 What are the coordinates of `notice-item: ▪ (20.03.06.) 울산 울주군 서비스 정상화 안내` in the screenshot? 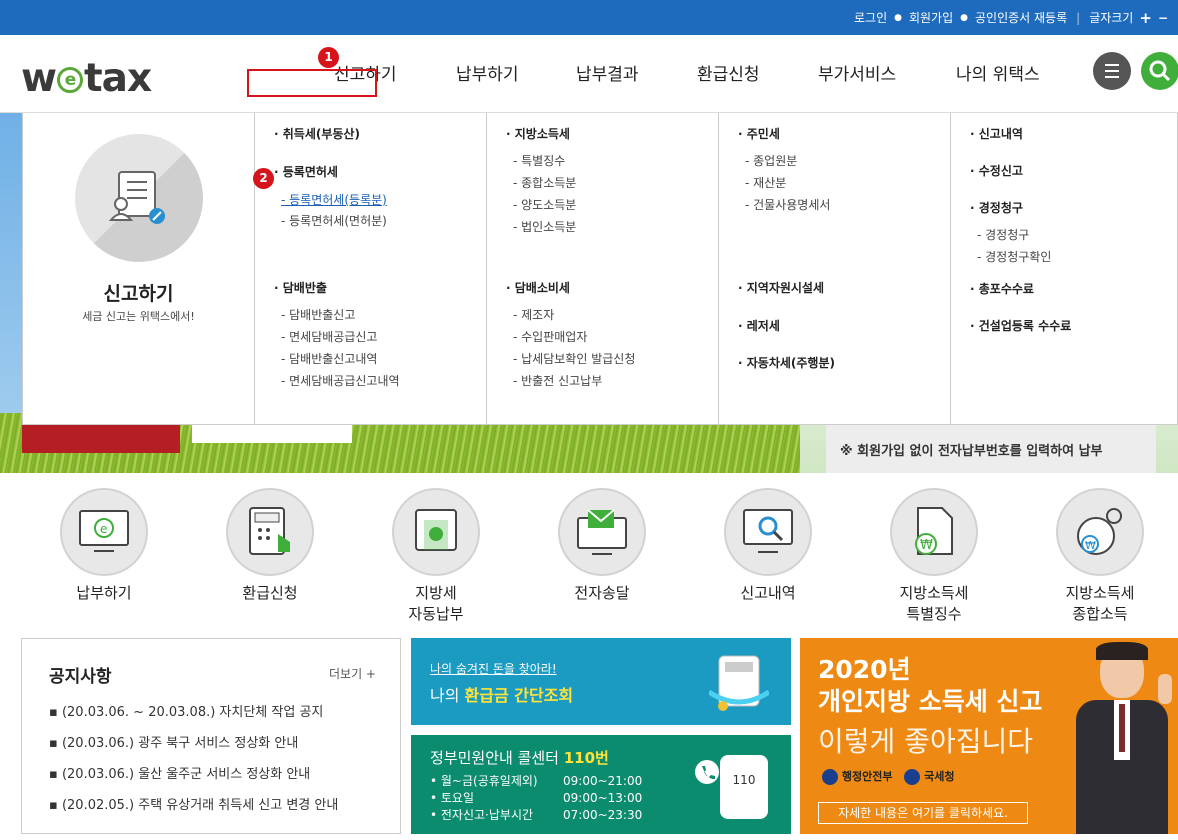 It's located at (179, 772).